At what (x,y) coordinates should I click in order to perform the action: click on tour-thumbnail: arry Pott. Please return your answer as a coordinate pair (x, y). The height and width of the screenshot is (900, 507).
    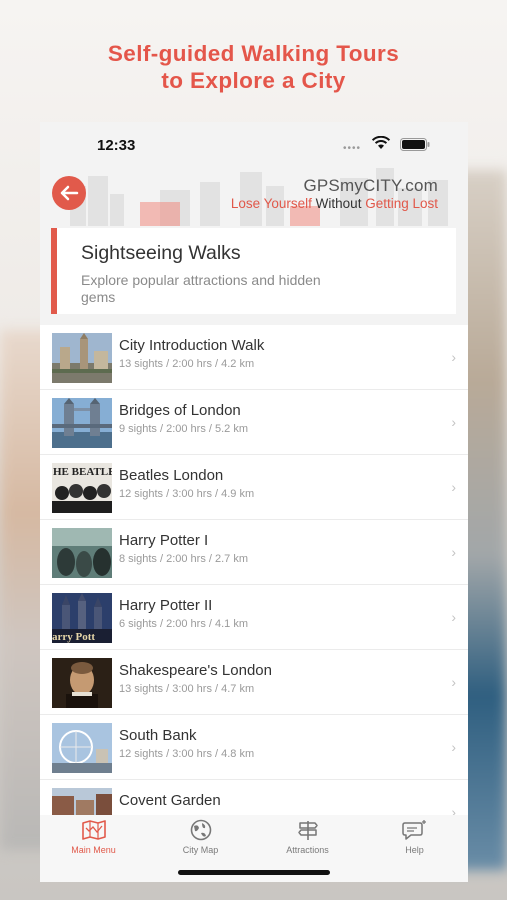
    Looking at the image, I should click on (82, 618).